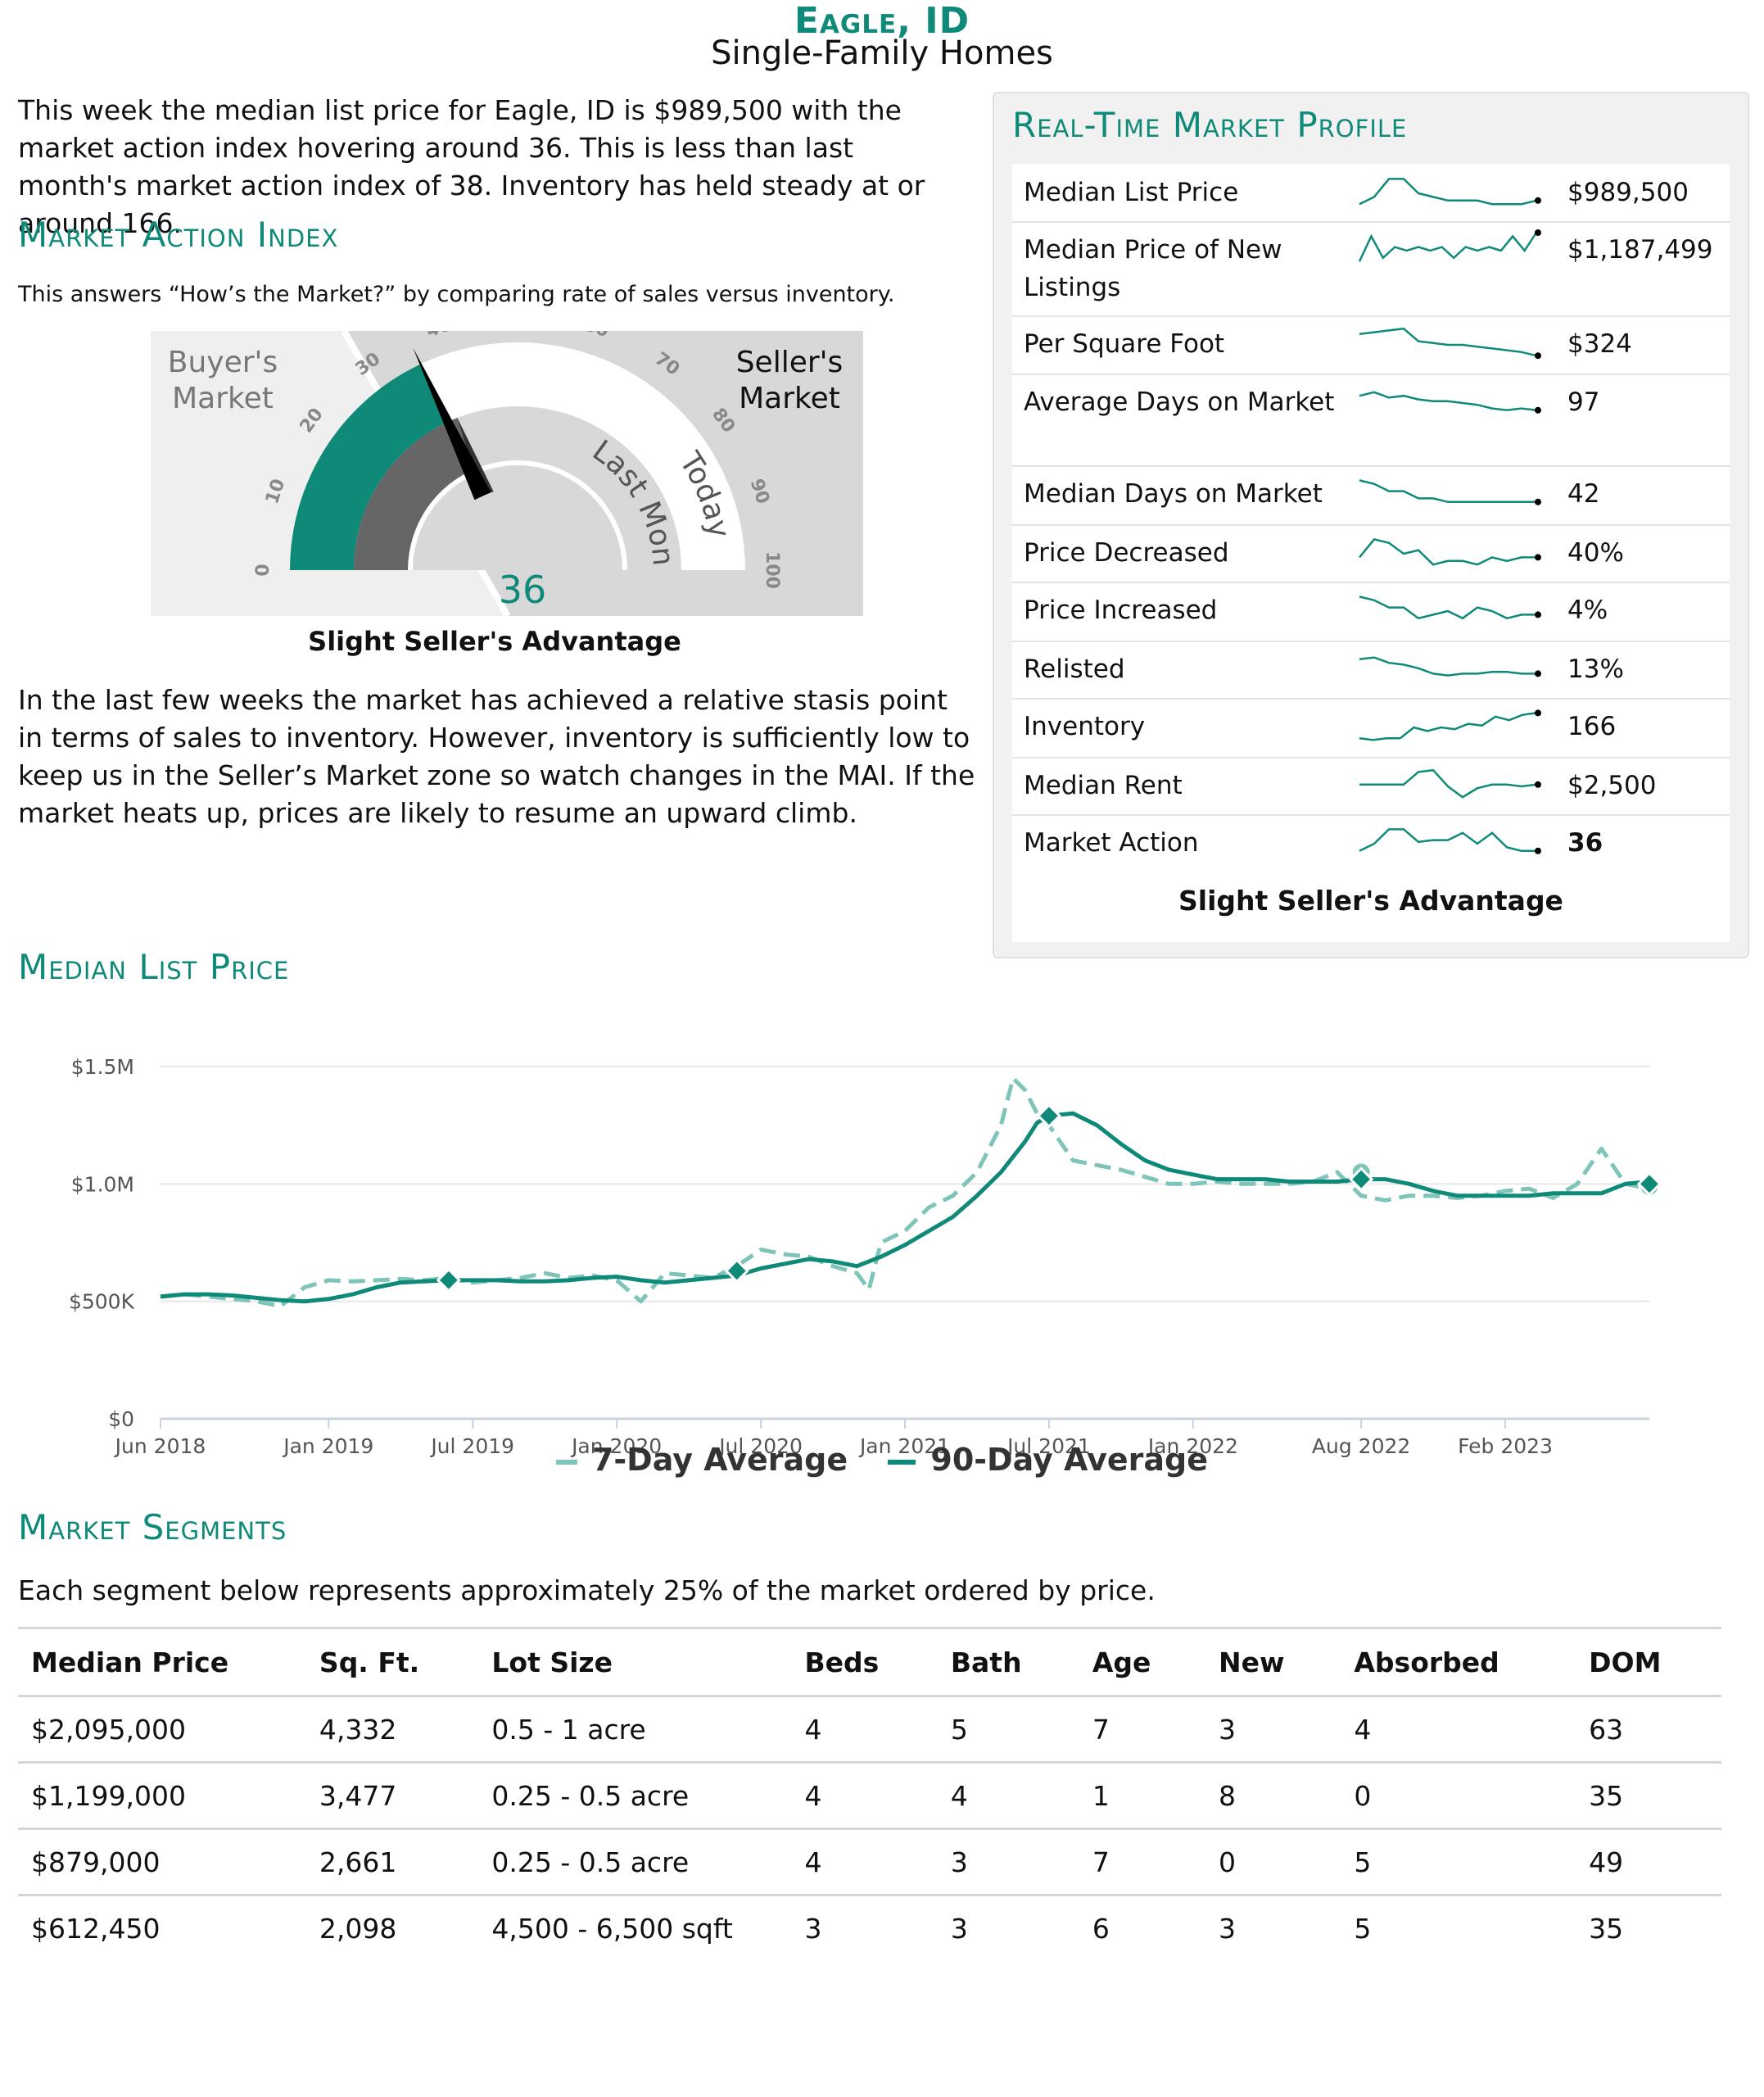 This screenshot has width=1764, height=2097. I want to click on profile-footer: Slight Seller's Advantage, so click(1370, 901).